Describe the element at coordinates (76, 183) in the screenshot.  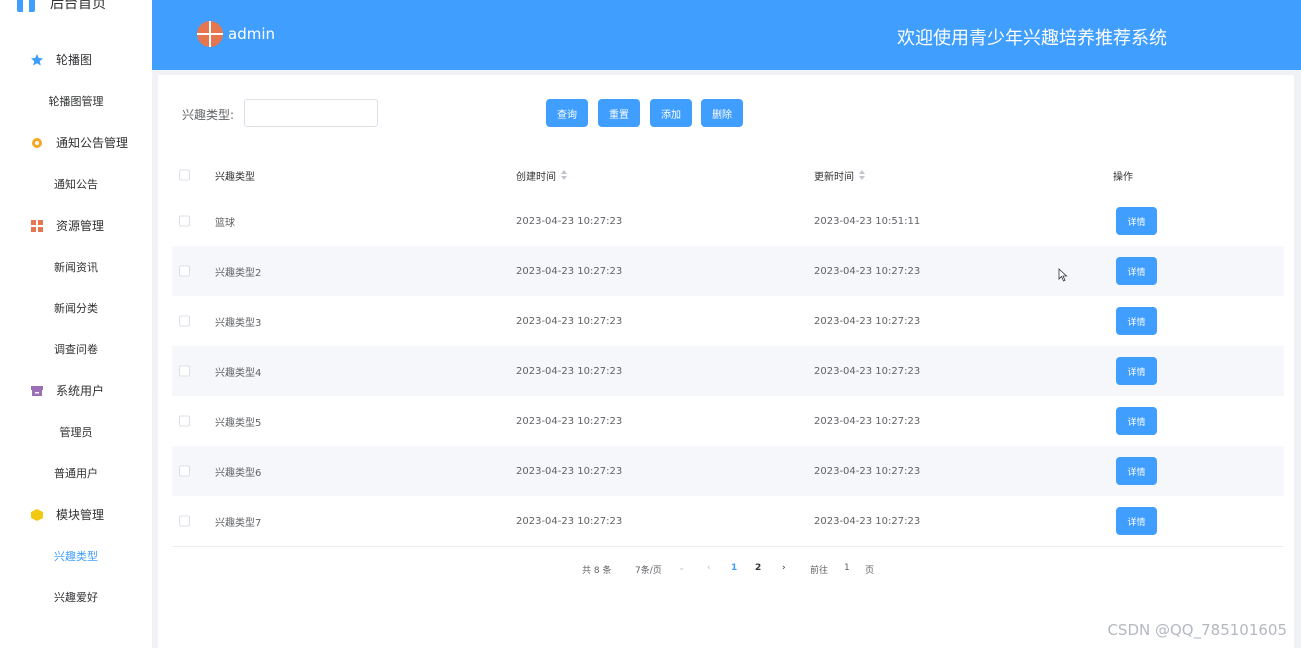
I see `sidebar-item: 通知公告` at that location.